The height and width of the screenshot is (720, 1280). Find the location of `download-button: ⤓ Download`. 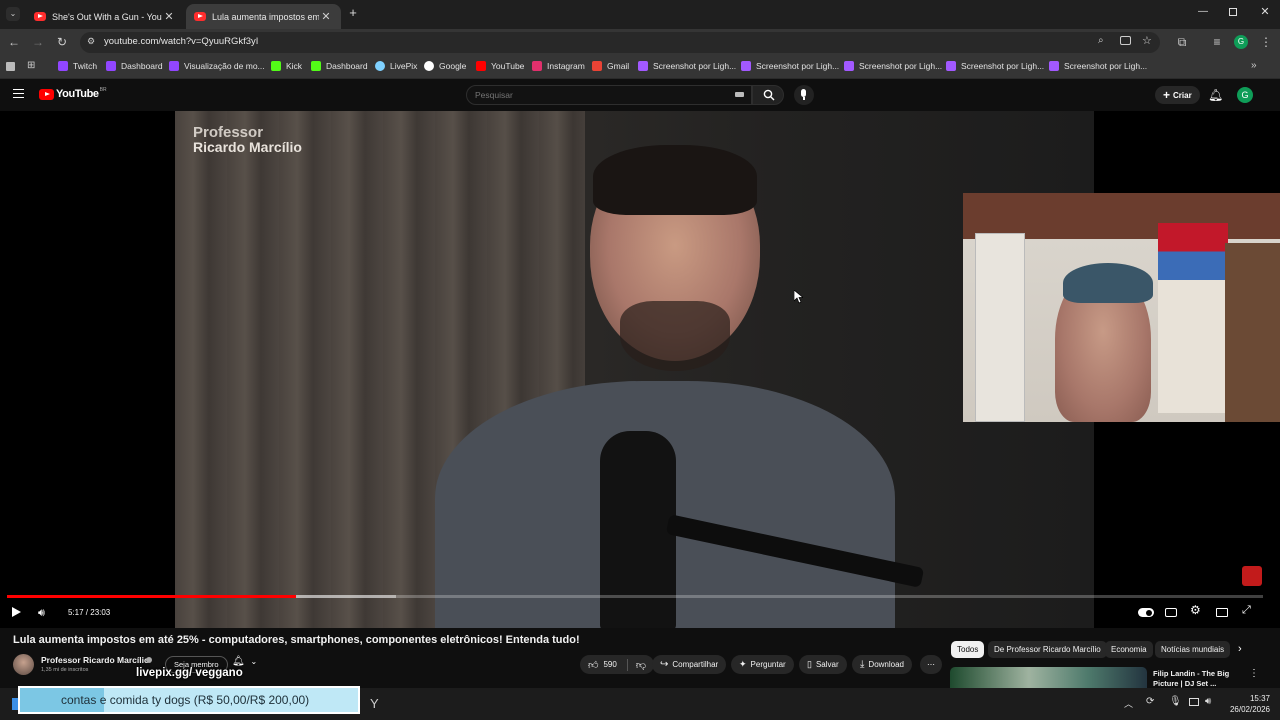

download-button: ⤓ Download is located at coordinates (882, 664).